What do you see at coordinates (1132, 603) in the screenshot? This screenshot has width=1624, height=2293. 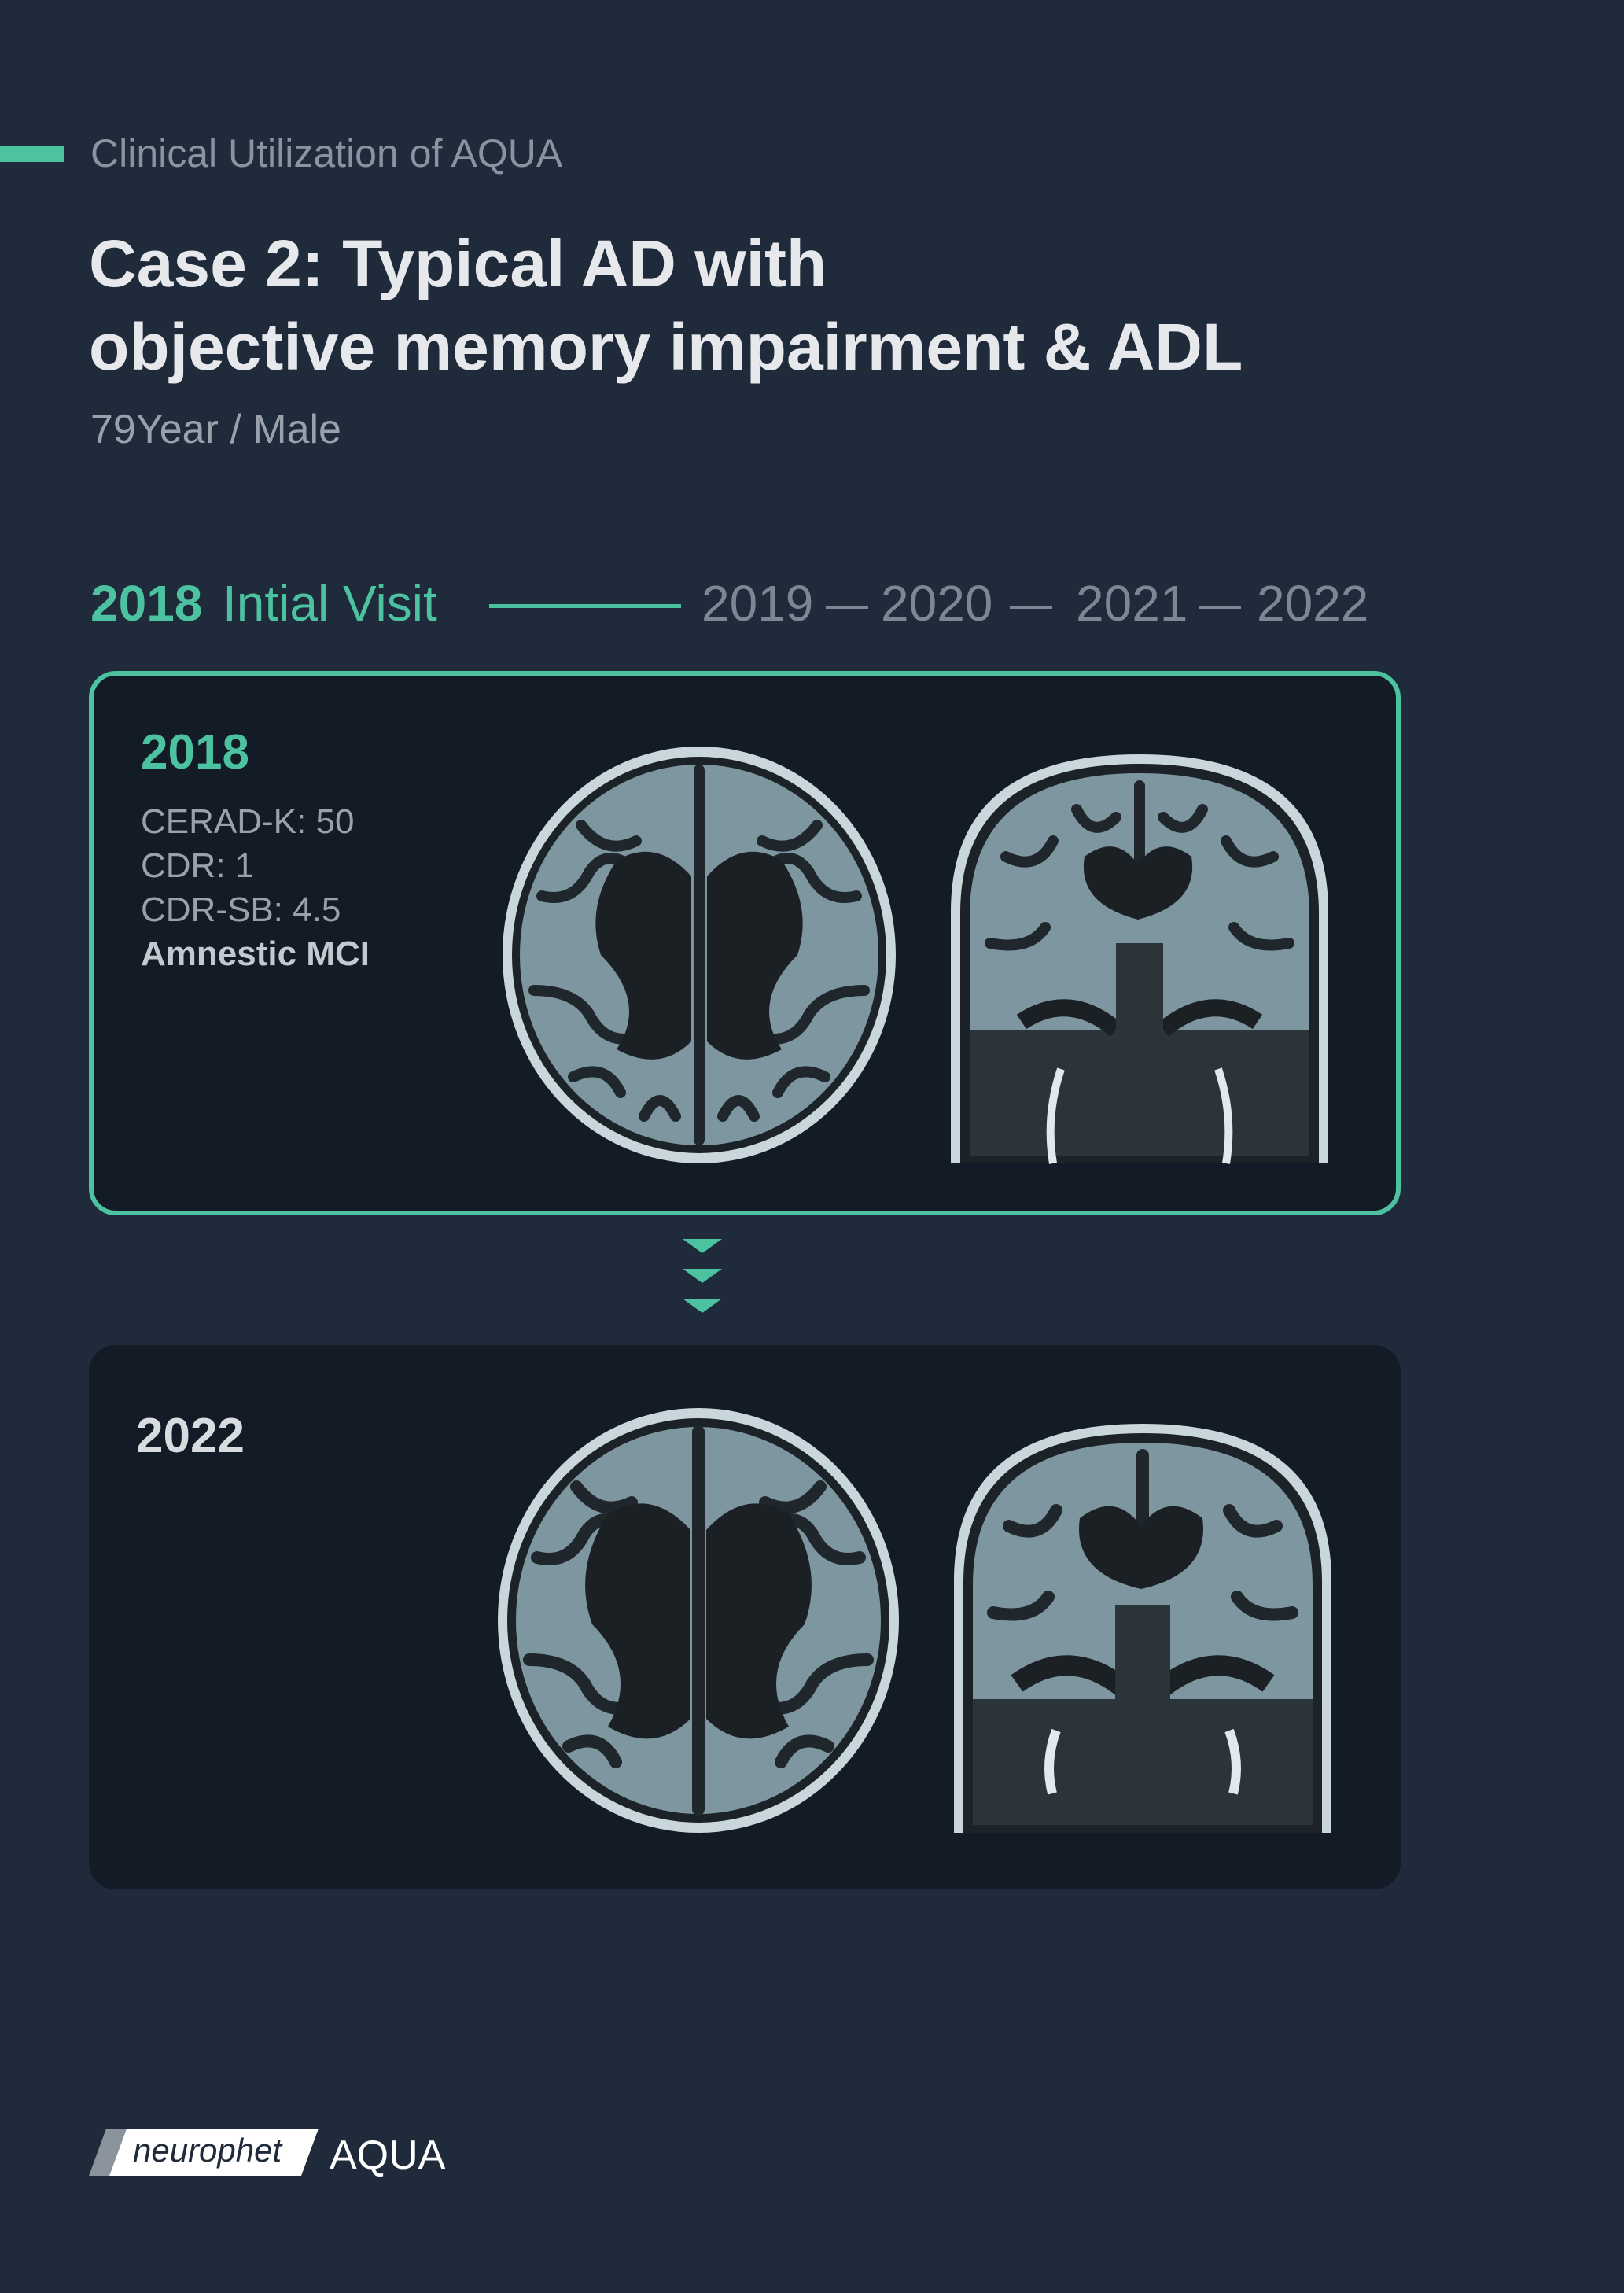 I see `timeline-year-2021: 2021` at bounding box center [1132, 603].